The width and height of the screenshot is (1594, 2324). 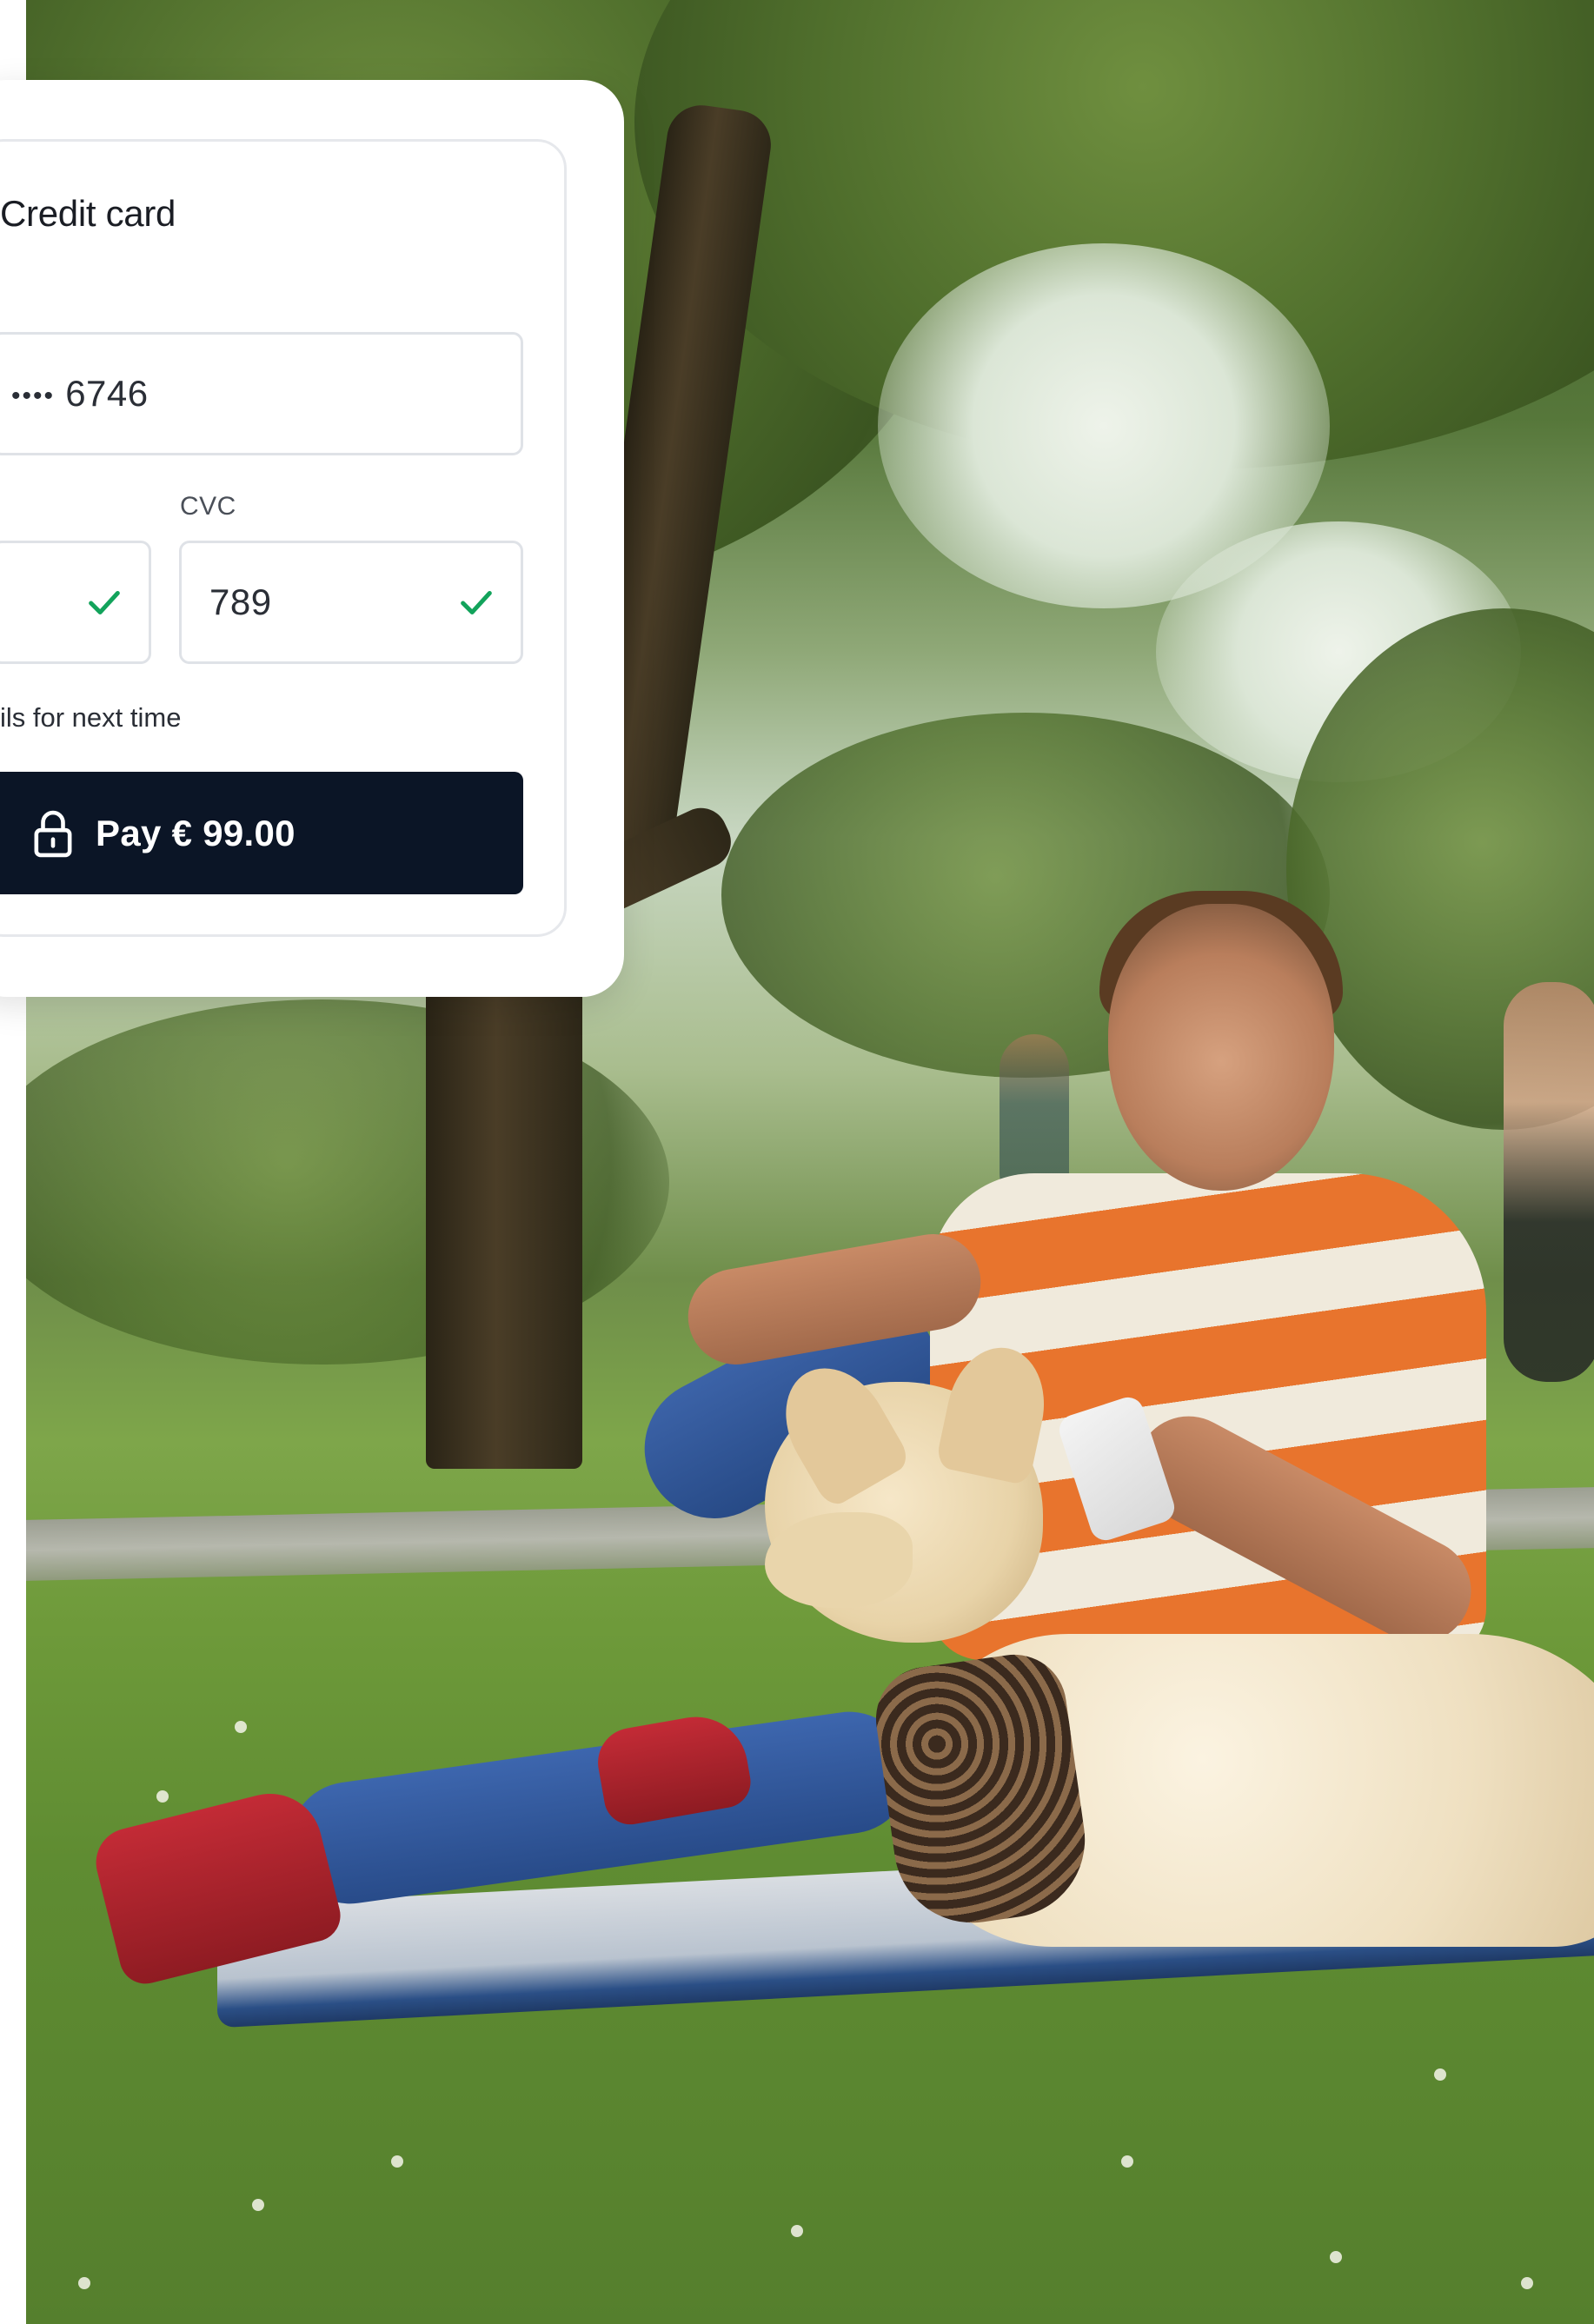 What do you see at coordinates (107, 394) in the screenshot?
I see `card-last-digits: 6746` at bounding box center [107, 394].